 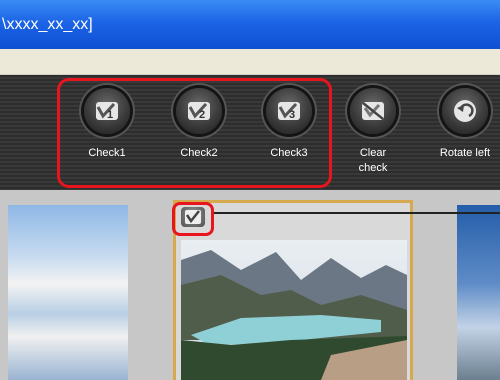 I want to click on menu-bar, so click(x=250, y=62).